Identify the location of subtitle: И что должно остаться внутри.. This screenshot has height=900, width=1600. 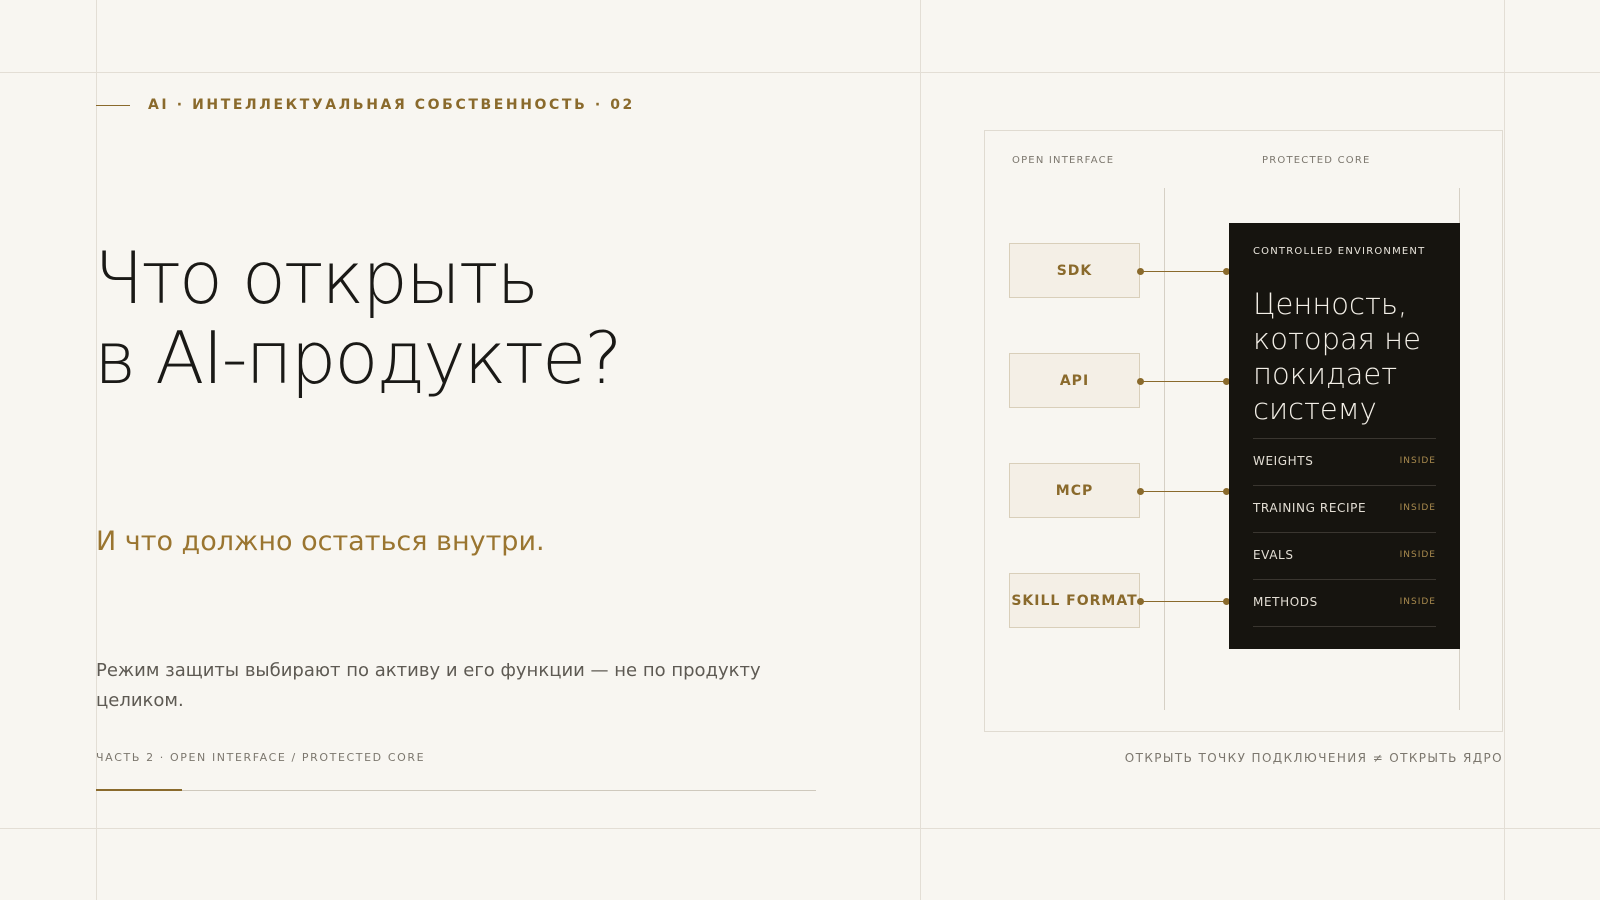
(320, 541).